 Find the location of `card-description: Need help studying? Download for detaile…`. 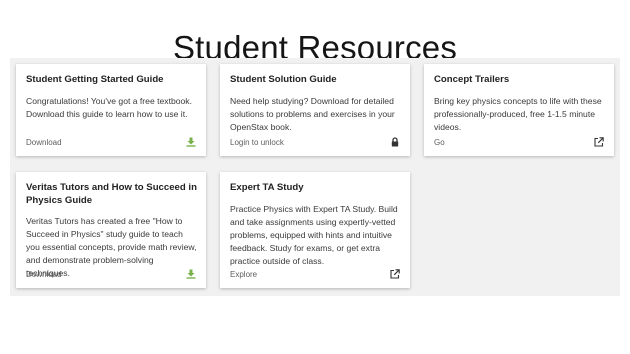

card-description: Need help studying? Download for detaile… is located at coordinates (312, 114).